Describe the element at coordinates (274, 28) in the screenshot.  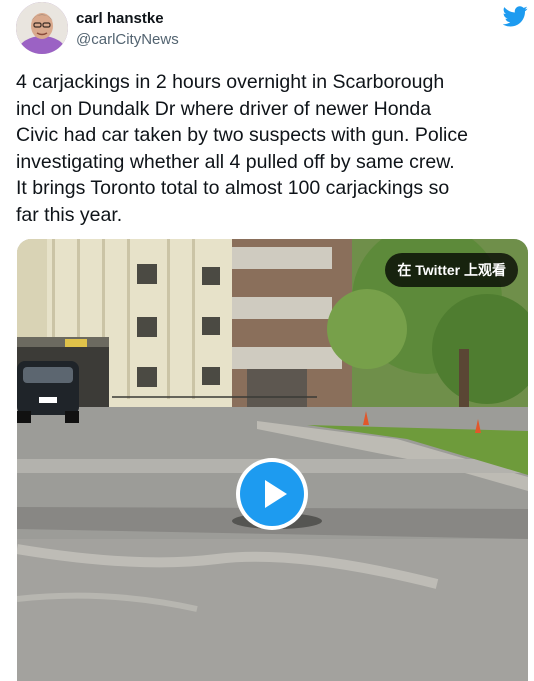
I see `tweet-header: carl hanstke @carlCityNews` at that location.